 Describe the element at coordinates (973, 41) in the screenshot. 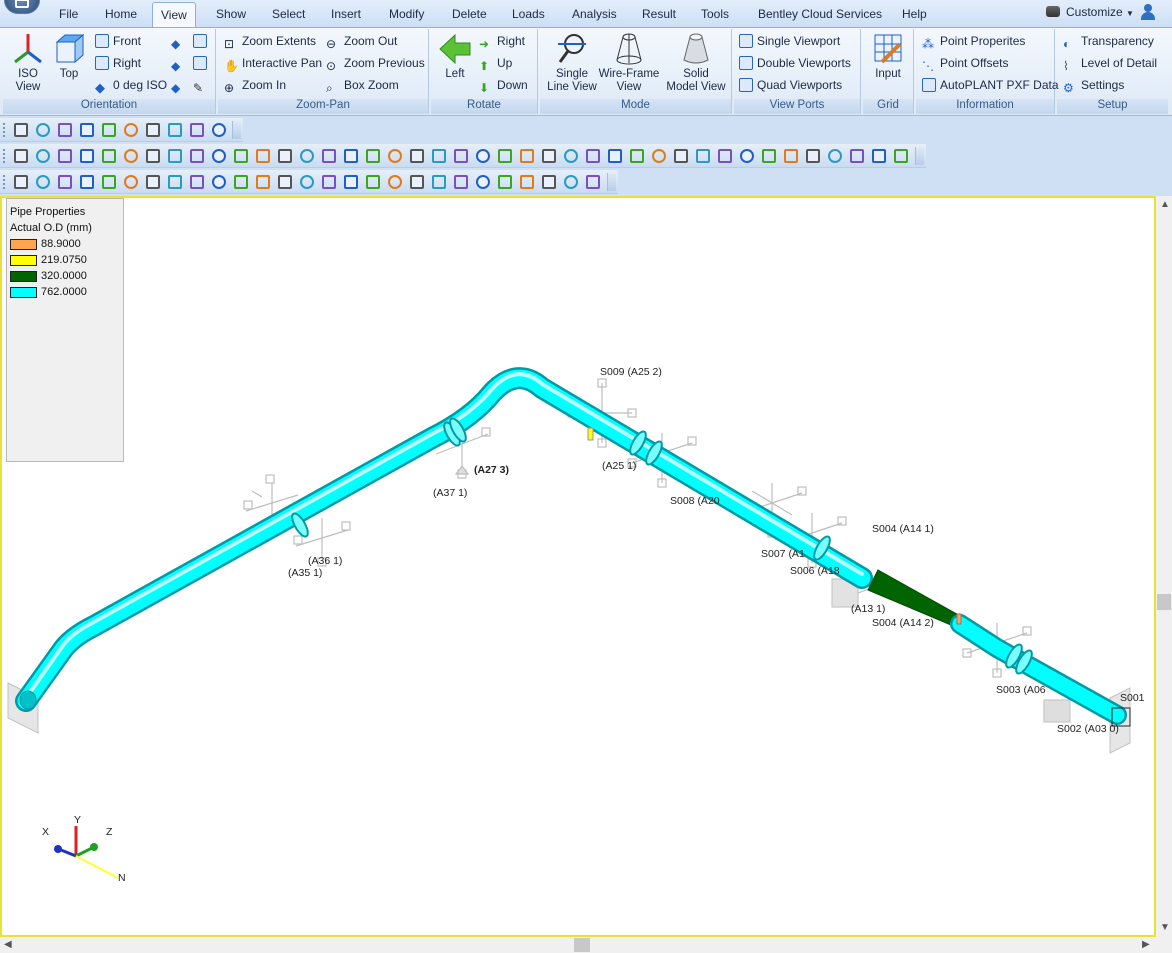

I see `point-properties-button: ⁂ Point Properites` at that location.